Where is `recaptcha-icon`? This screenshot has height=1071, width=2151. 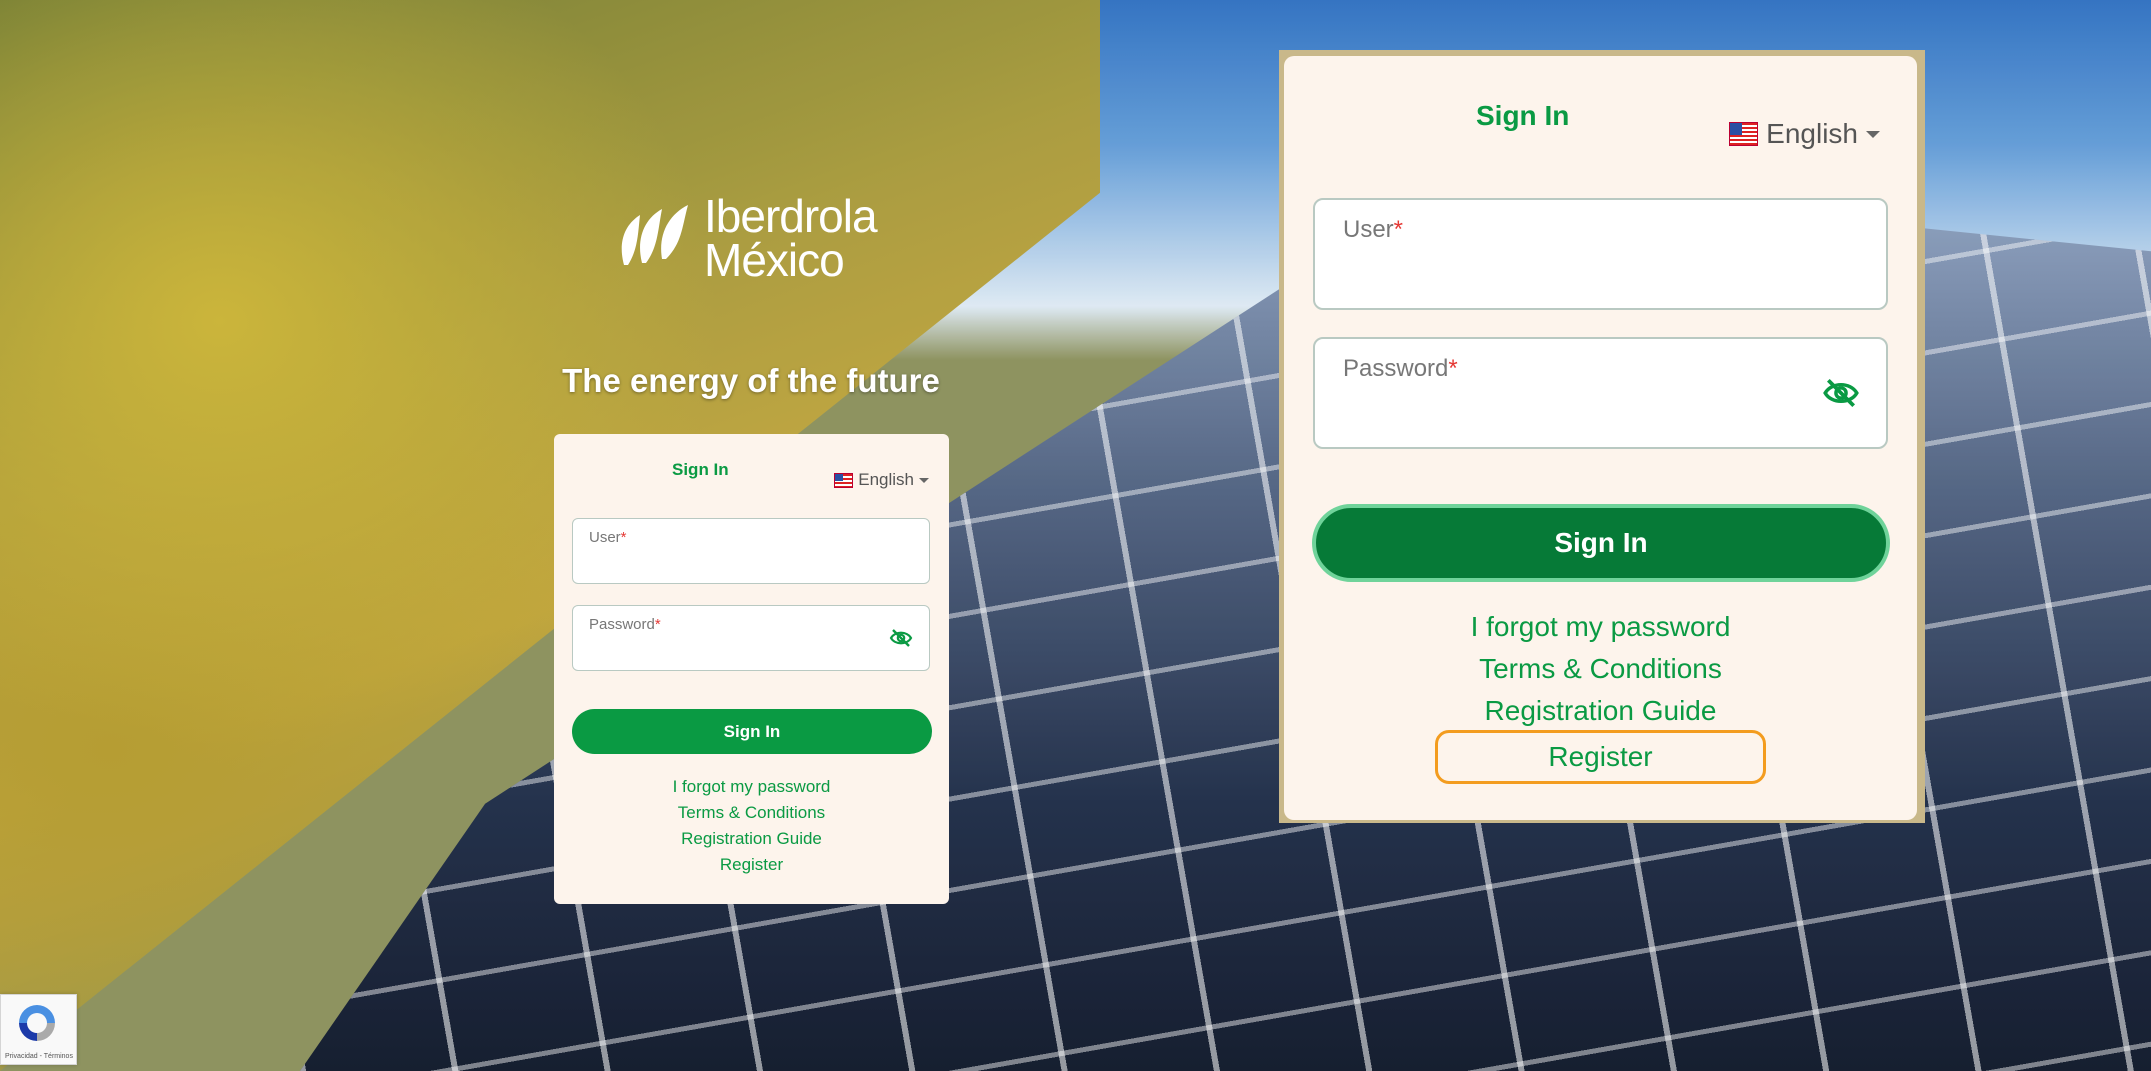 recaptcha-icon is located at coordinates (37, 1023).